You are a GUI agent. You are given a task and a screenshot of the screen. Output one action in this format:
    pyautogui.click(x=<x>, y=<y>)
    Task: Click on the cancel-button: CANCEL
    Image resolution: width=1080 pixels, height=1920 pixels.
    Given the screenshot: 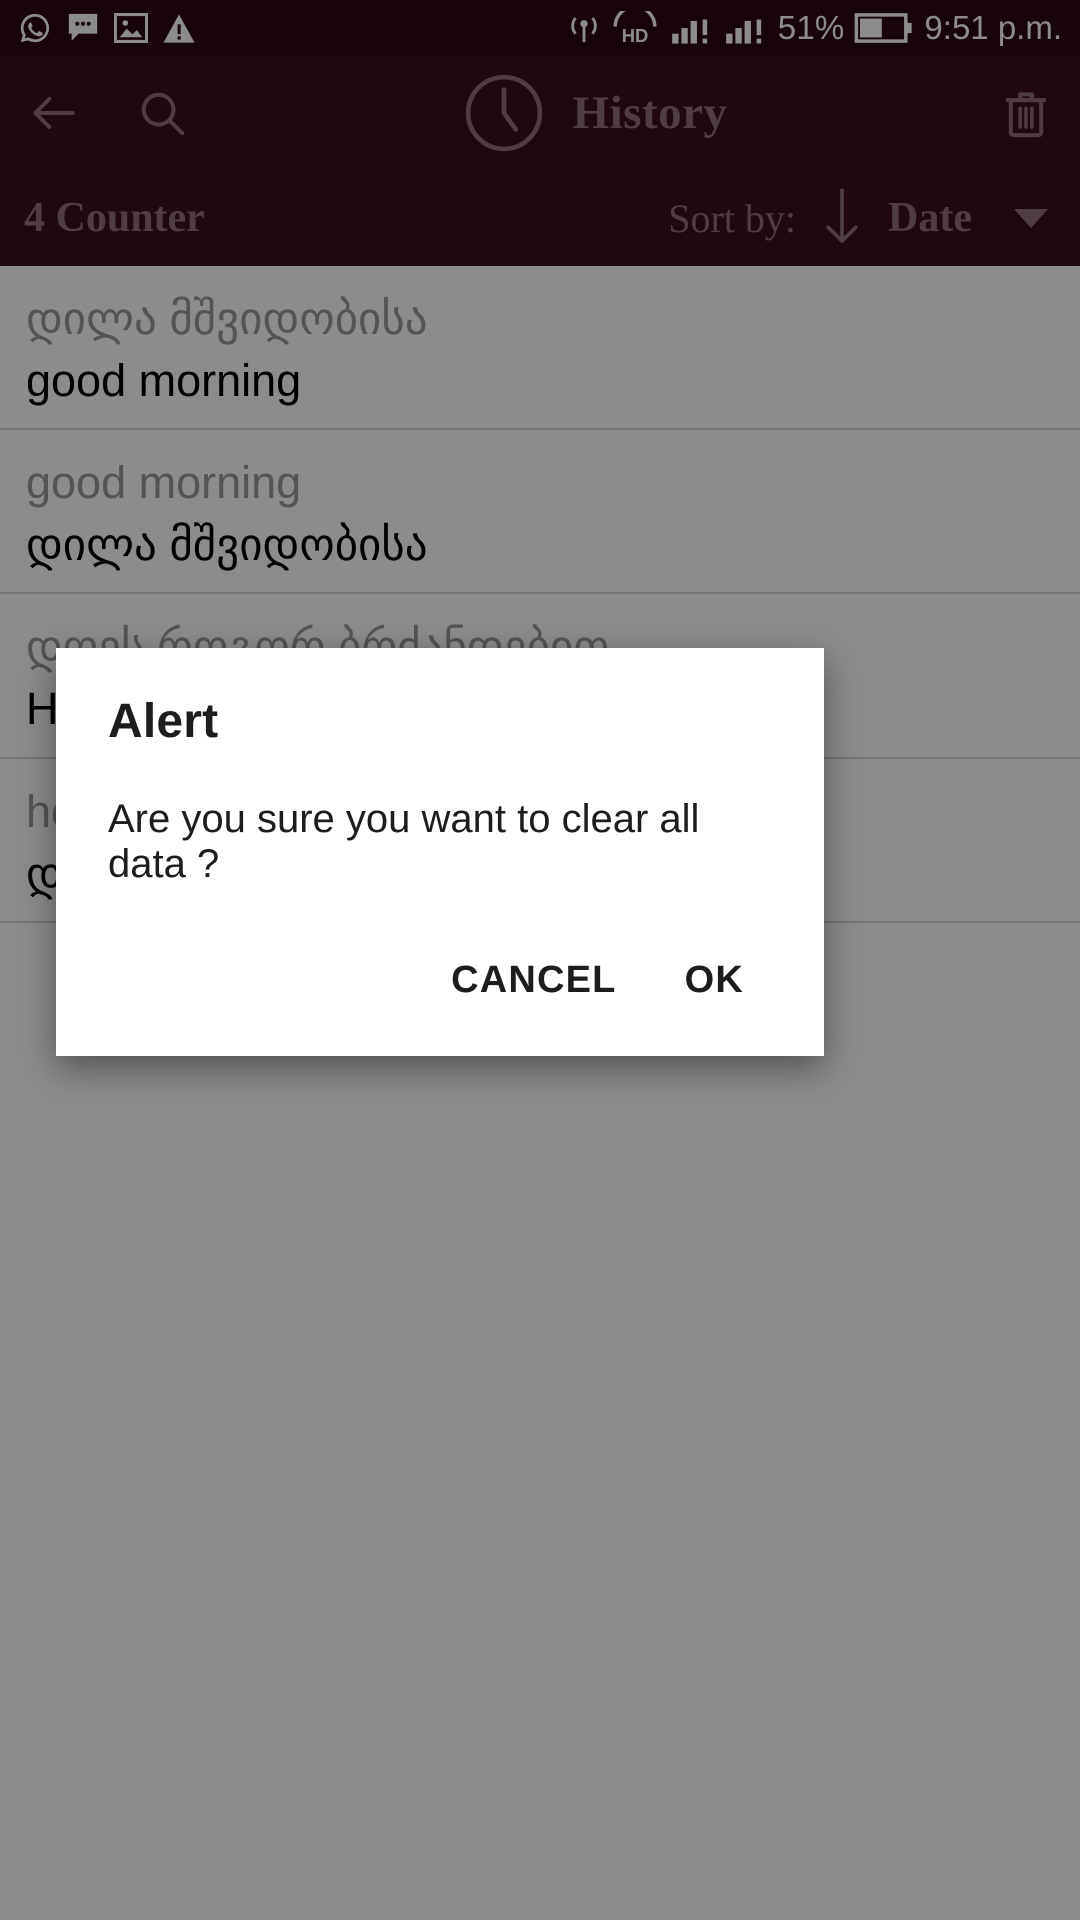 What is the action you would take?
    pyautogui.click(x=534, y=980)
    